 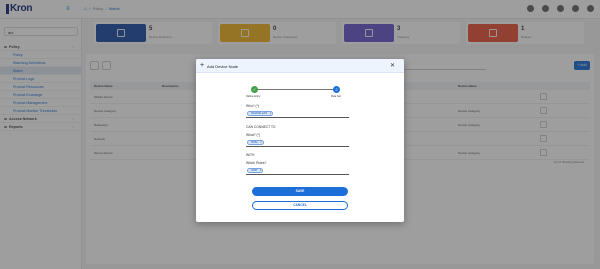 I want to click on which-rules-label: Which Rules?, so click(x=256, y=163).